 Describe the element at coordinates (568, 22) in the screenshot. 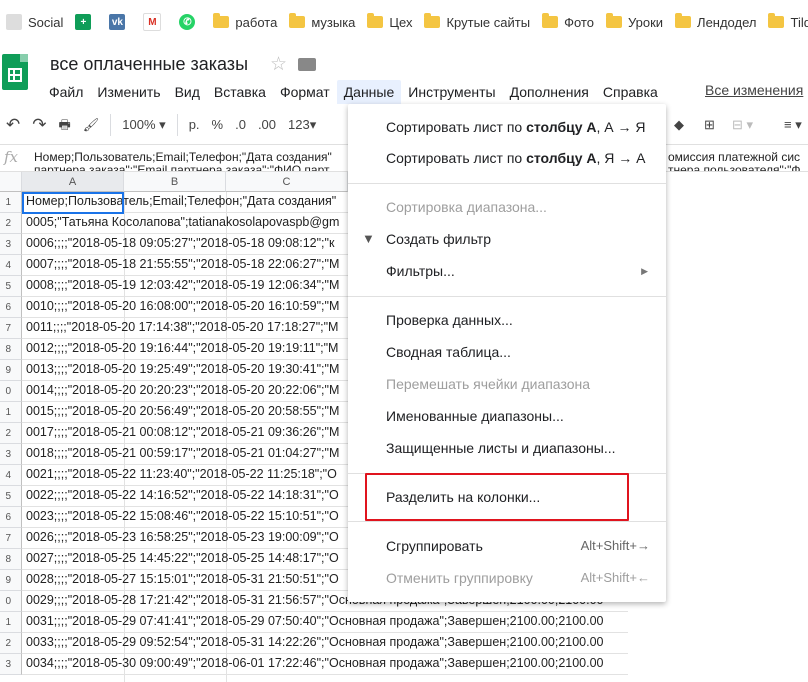

I see `bookmark-folder-photo: Фото` at that location.